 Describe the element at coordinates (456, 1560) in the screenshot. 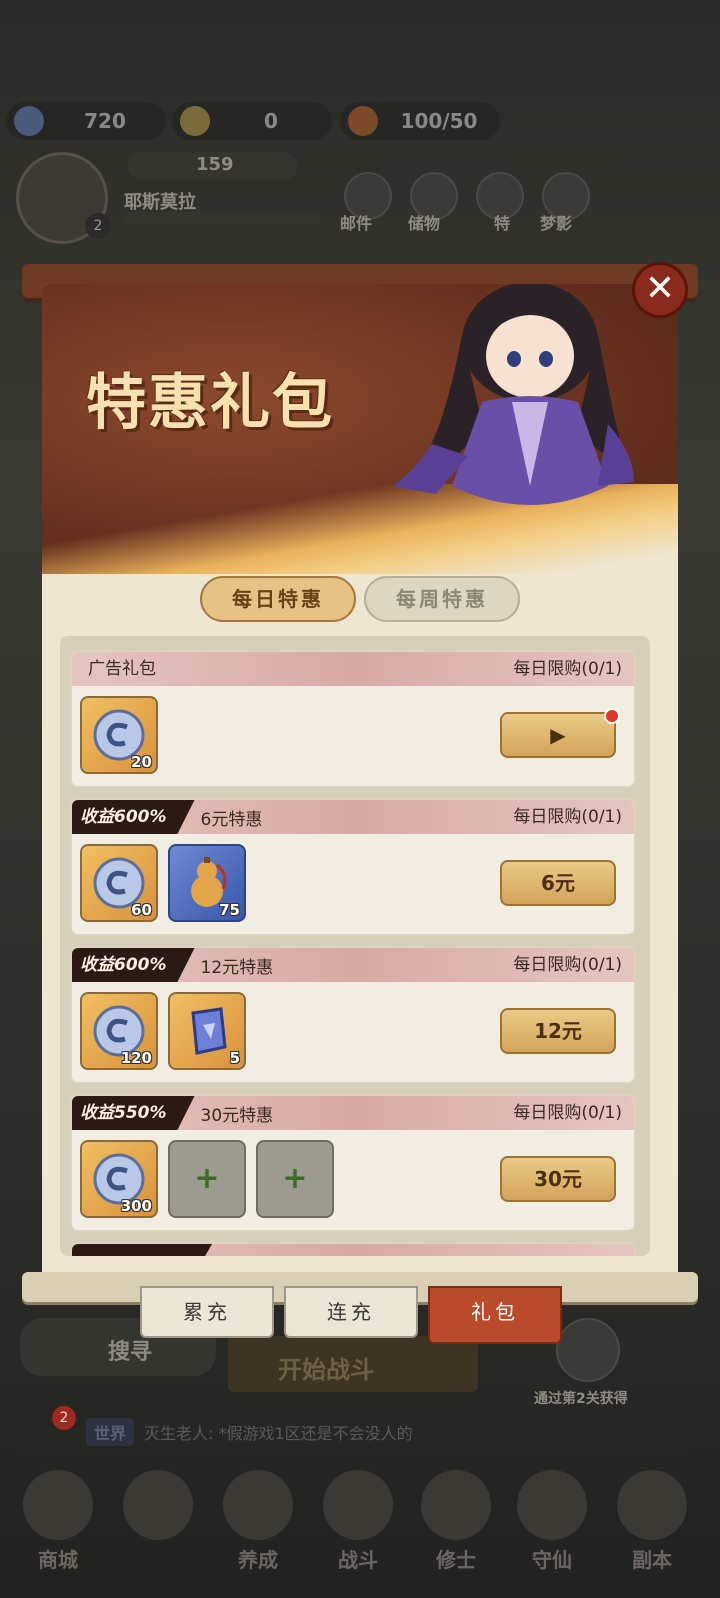

I see `nav-label: 修士` at that location.